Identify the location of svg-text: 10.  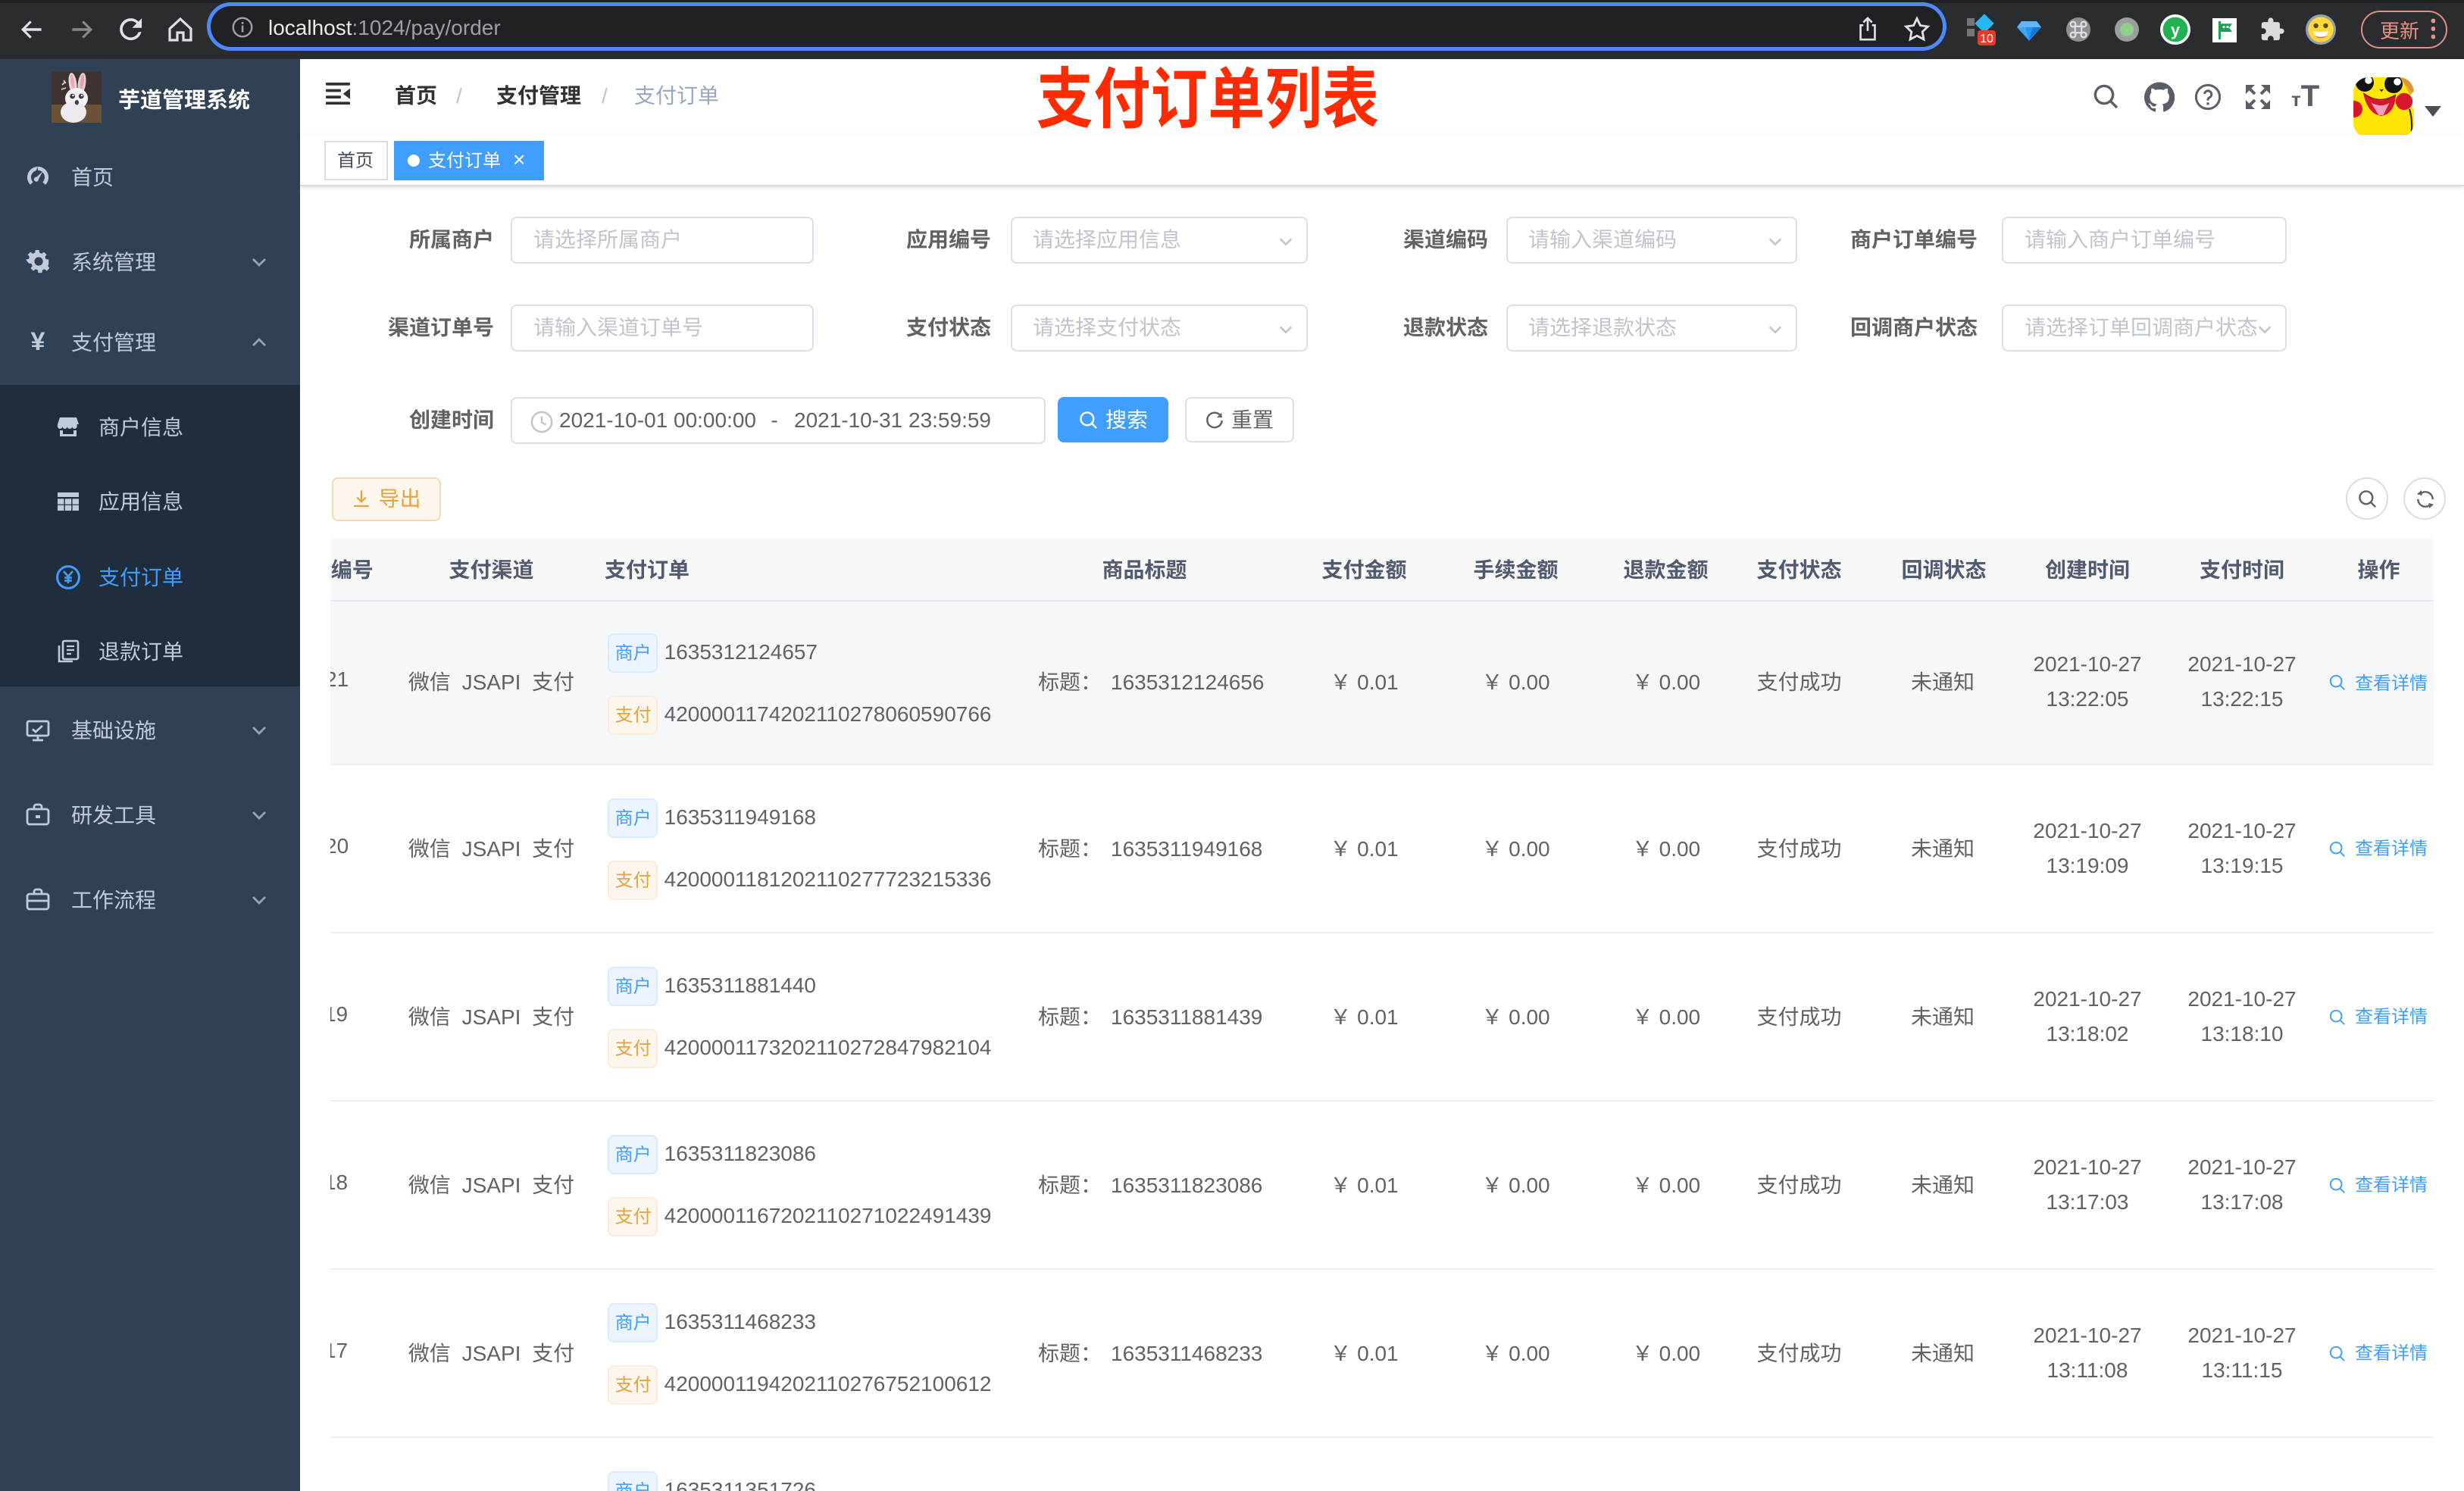
(1986, 38).